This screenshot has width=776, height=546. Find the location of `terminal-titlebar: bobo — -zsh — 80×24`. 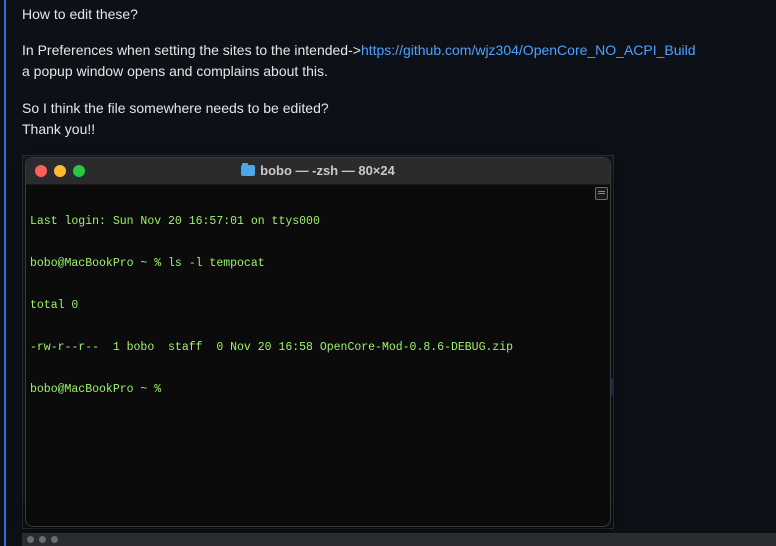

terminal-titlebar: bobo — -zsh — 80×24 is located at coordinates (318, 171).